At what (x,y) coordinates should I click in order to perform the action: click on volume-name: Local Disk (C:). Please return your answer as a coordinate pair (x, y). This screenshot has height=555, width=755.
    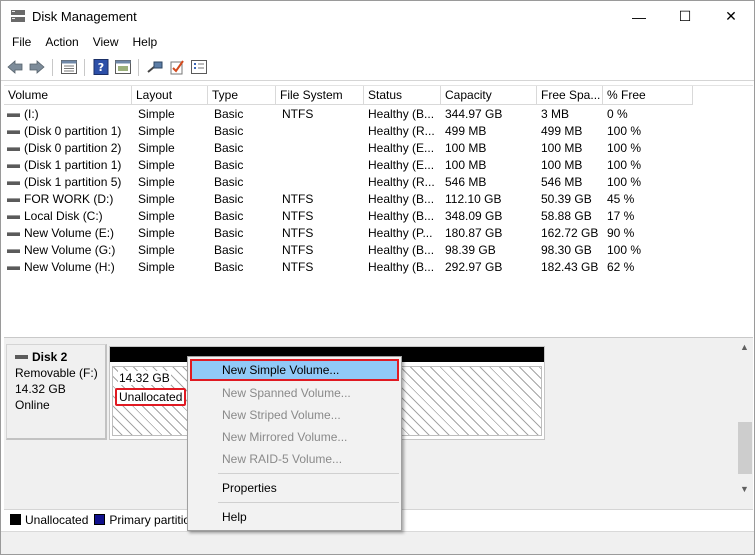
    Looking at the image, I should click on (63, 216).